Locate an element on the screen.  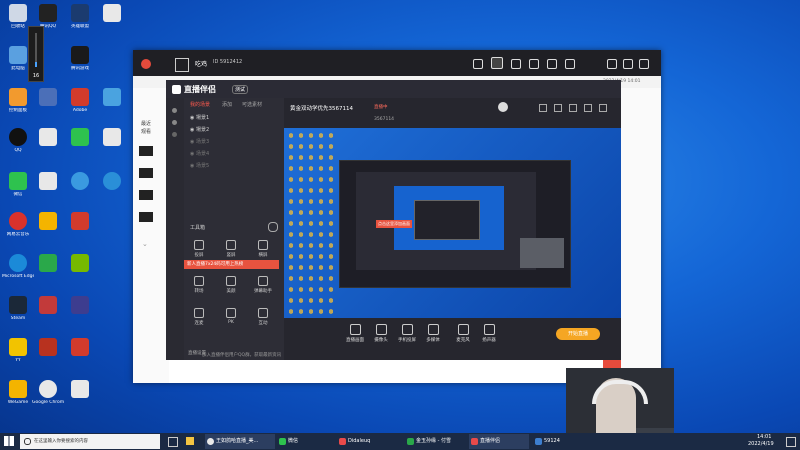
maximize-icon is located at coordinates (628, 64).